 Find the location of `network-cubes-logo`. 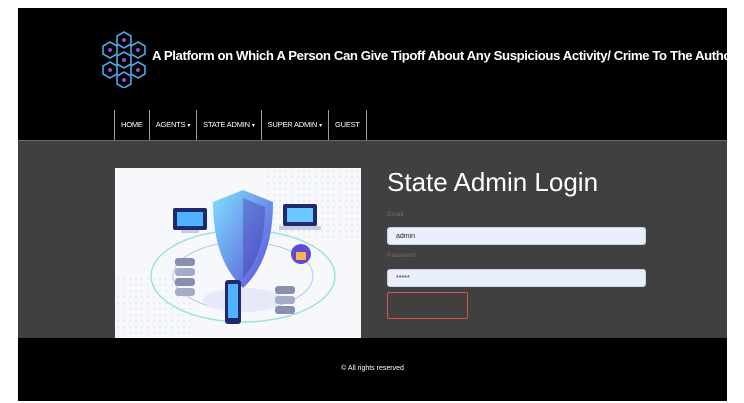

network-cubes-logo is located at coordinates (124, 59).